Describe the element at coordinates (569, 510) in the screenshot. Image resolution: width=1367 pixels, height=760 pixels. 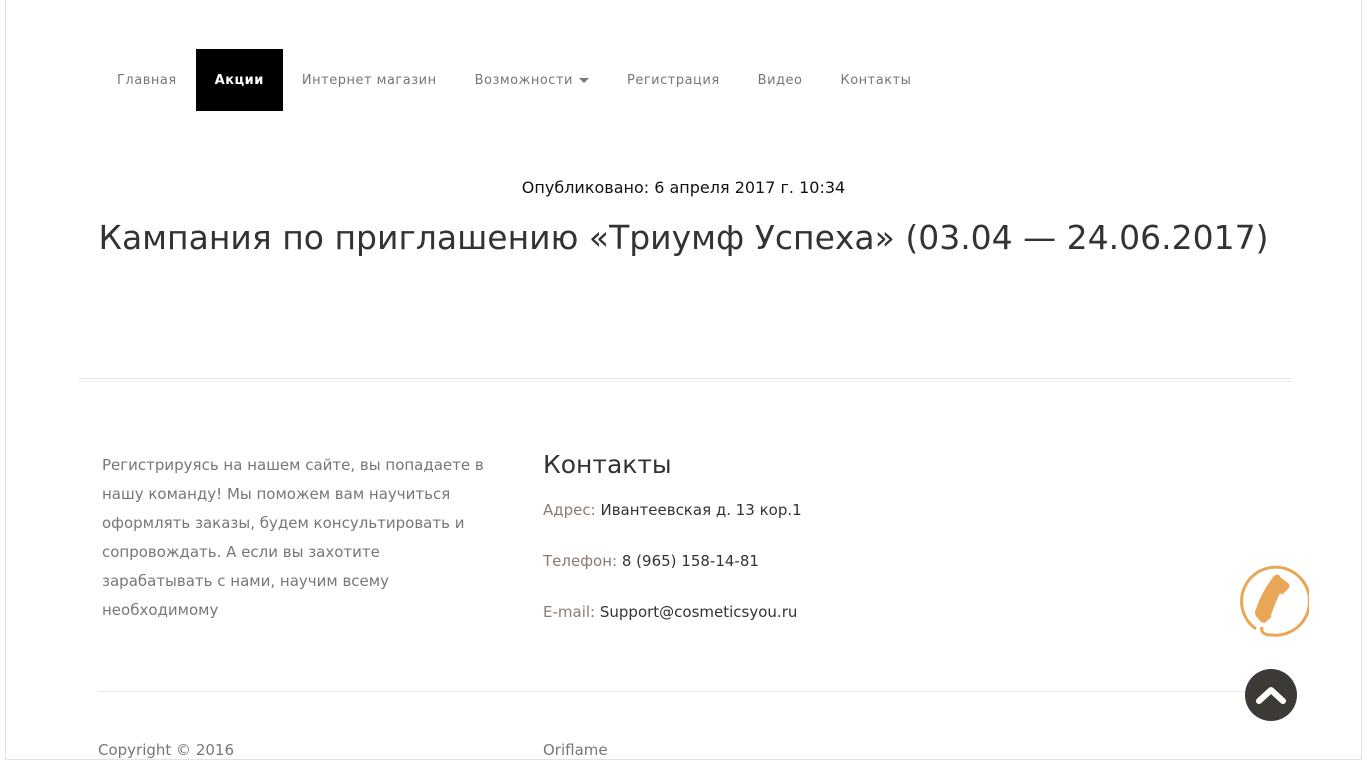
I see `address-label: Адрес:` at that location.